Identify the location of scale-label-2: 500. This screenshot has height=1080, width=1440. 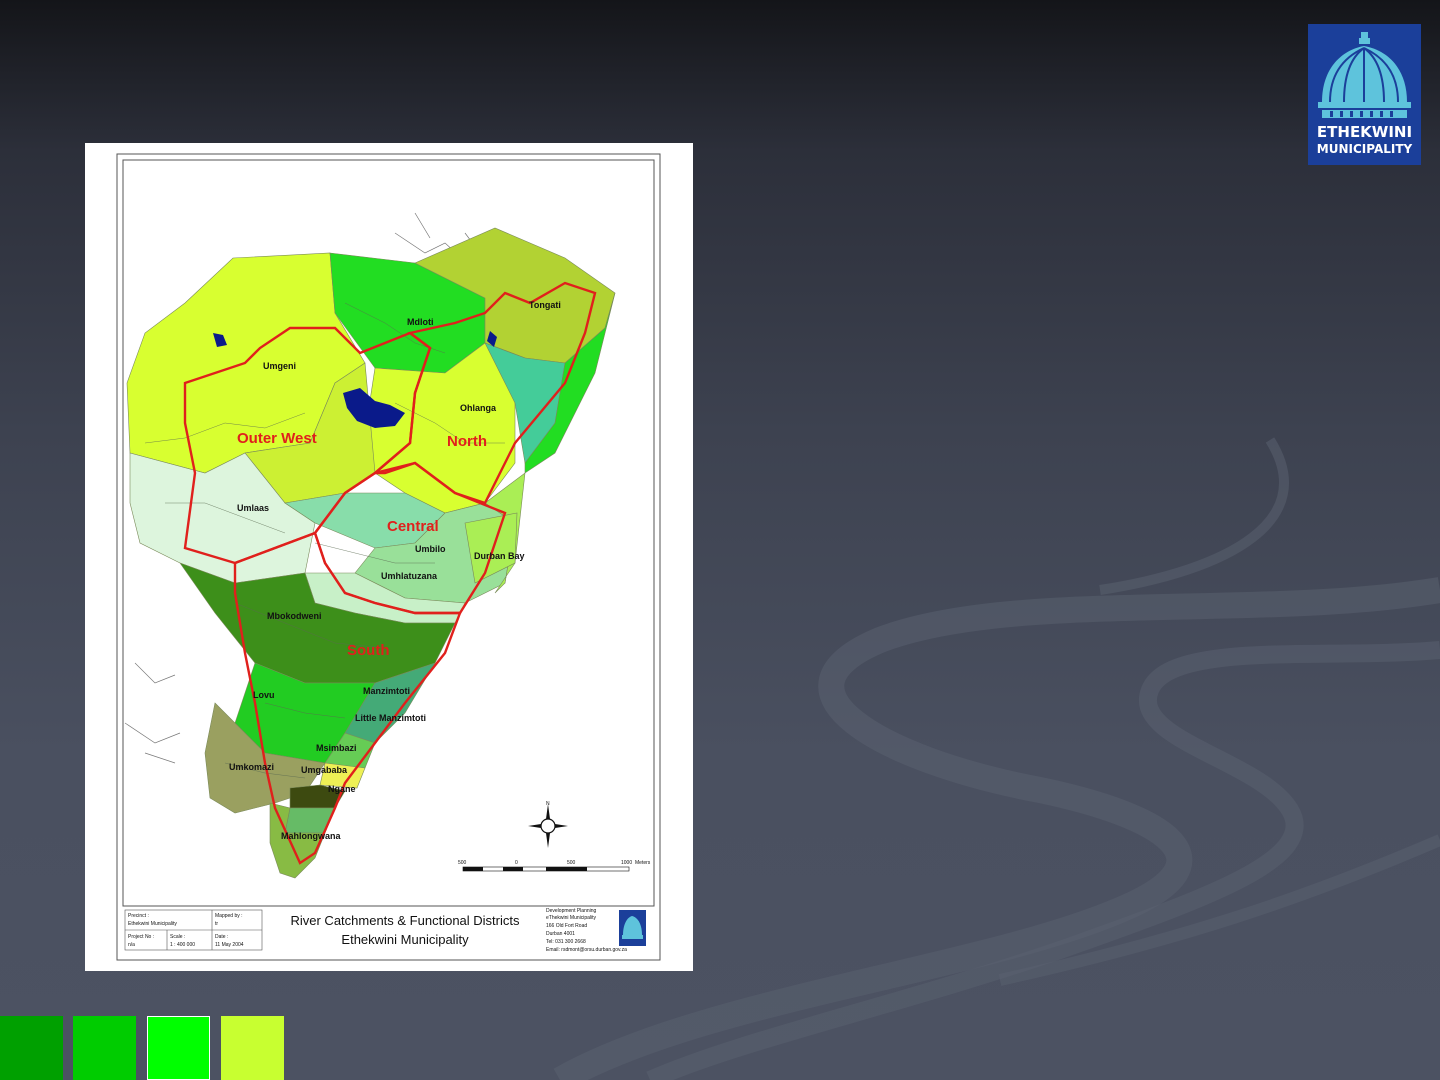
(571, 863).